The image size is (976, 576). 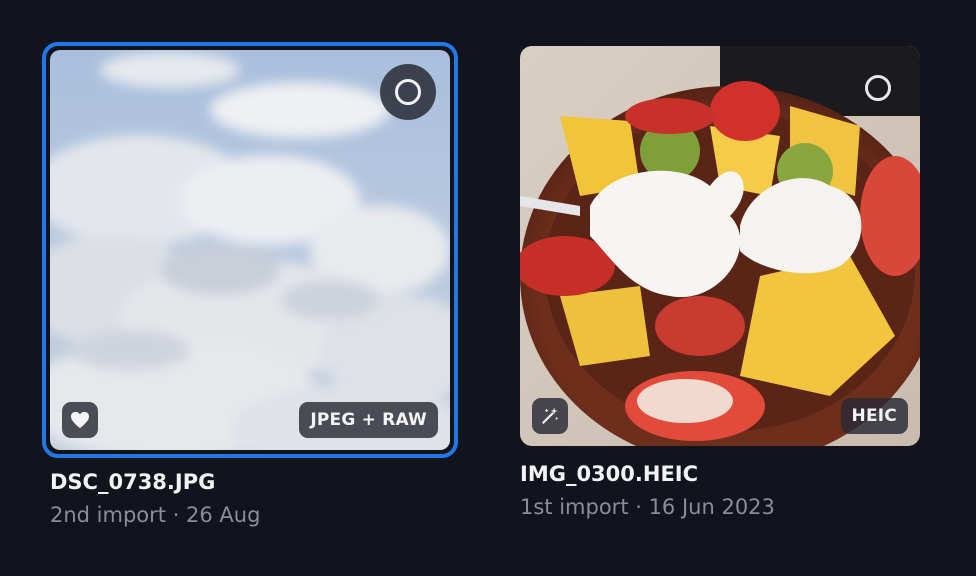 I want to click on photo-meta: 2nd import · 26 Aug, so click(x=155, y=515).